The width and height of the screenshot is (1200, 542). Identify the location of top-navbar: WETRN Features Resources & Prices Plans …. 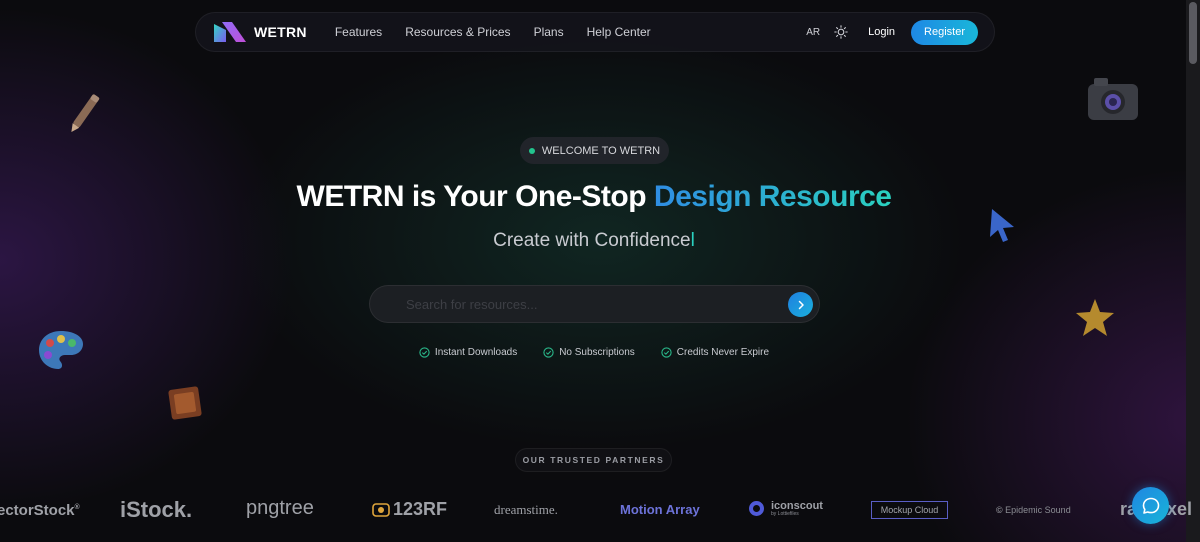
(595, 32).